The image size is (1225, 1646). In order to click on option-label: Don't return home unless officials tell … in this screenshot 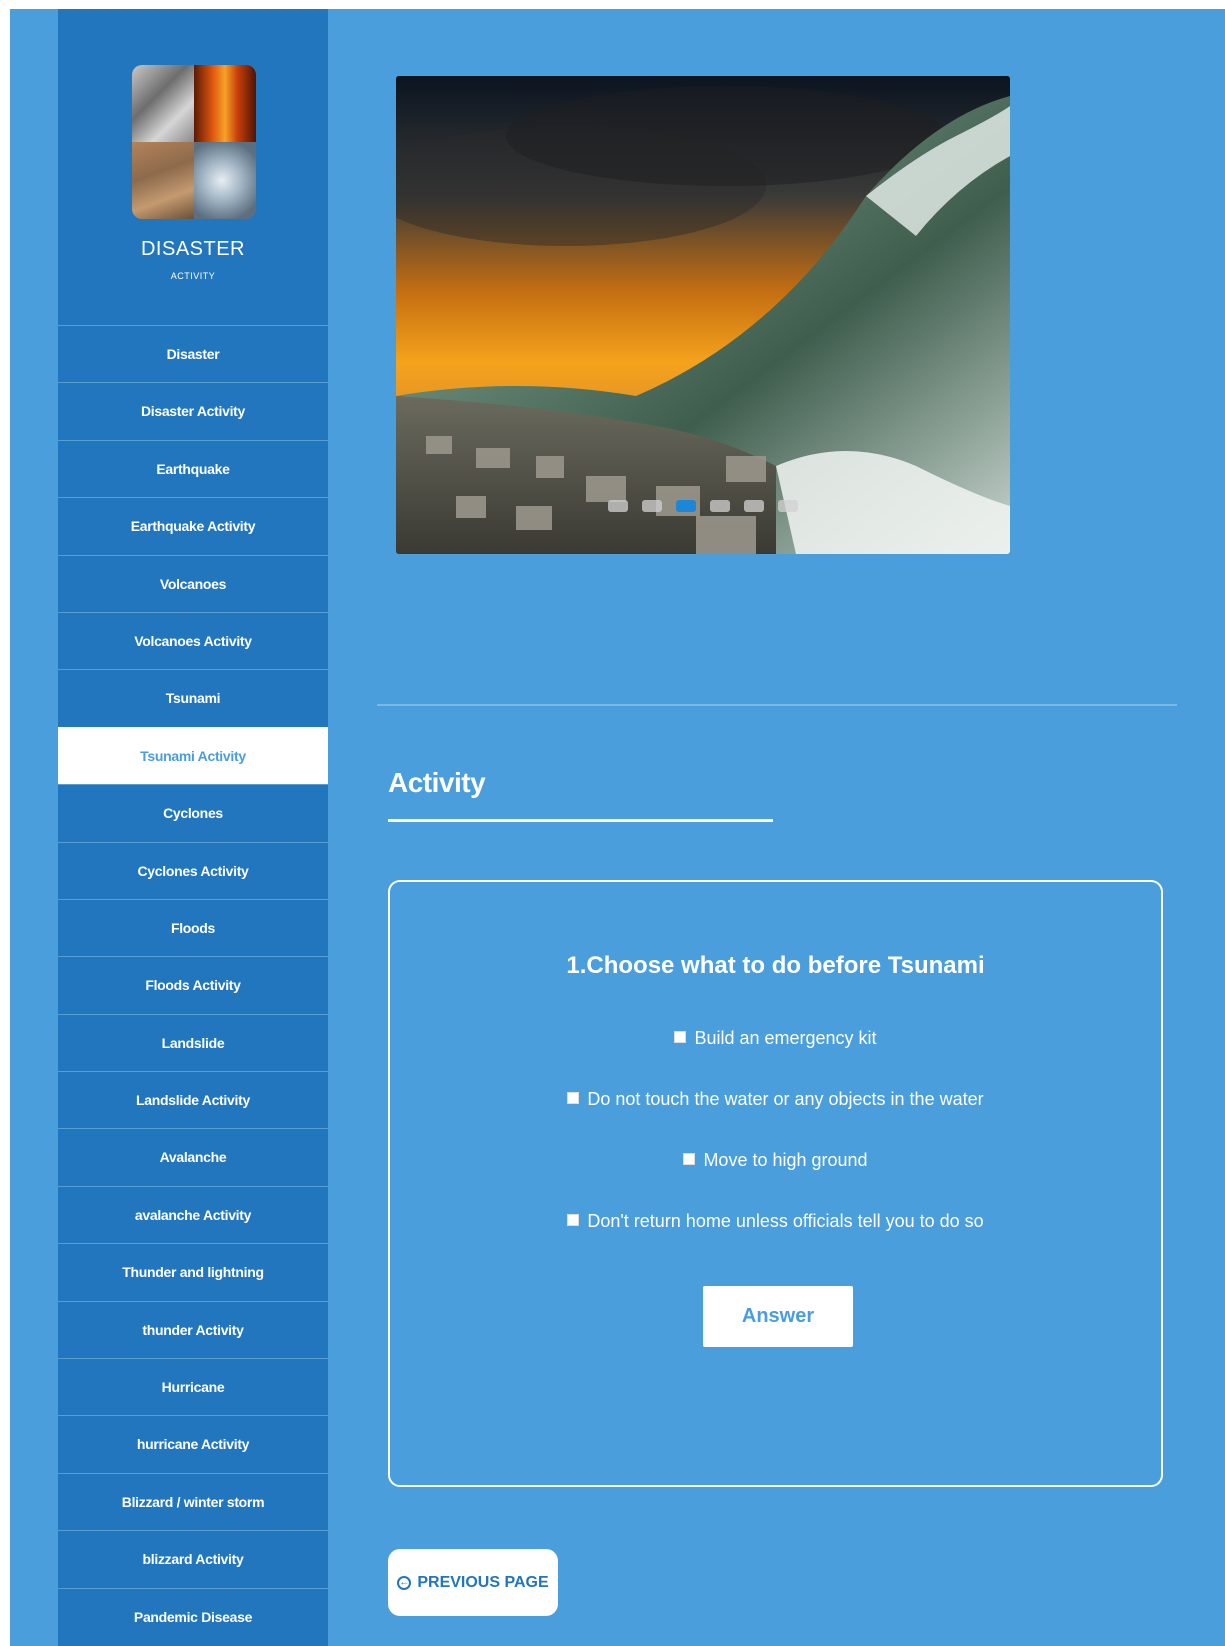, I will do `click(785, 1221)`.